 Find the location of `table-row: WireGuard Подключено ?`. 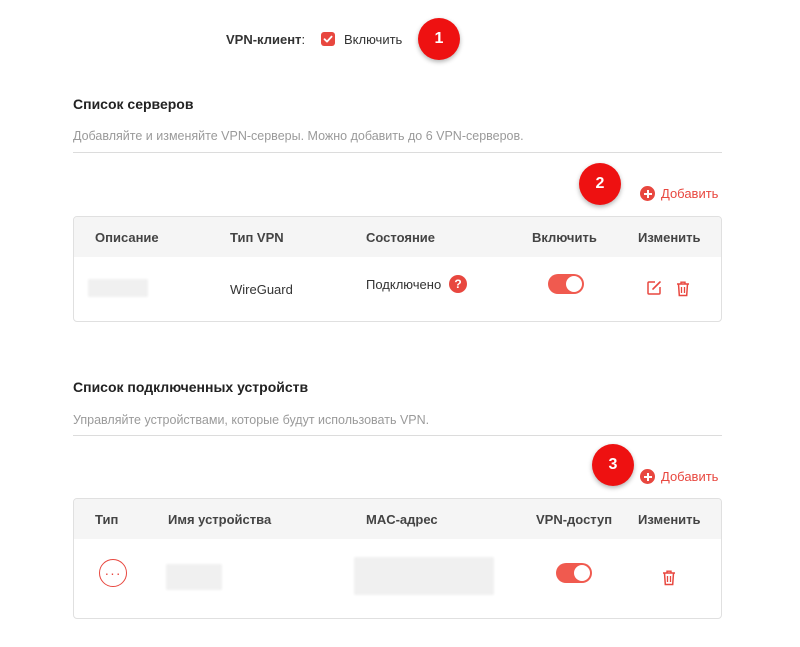

table-row: WireGuard Подключено ? is located at coordinates (397, 289).